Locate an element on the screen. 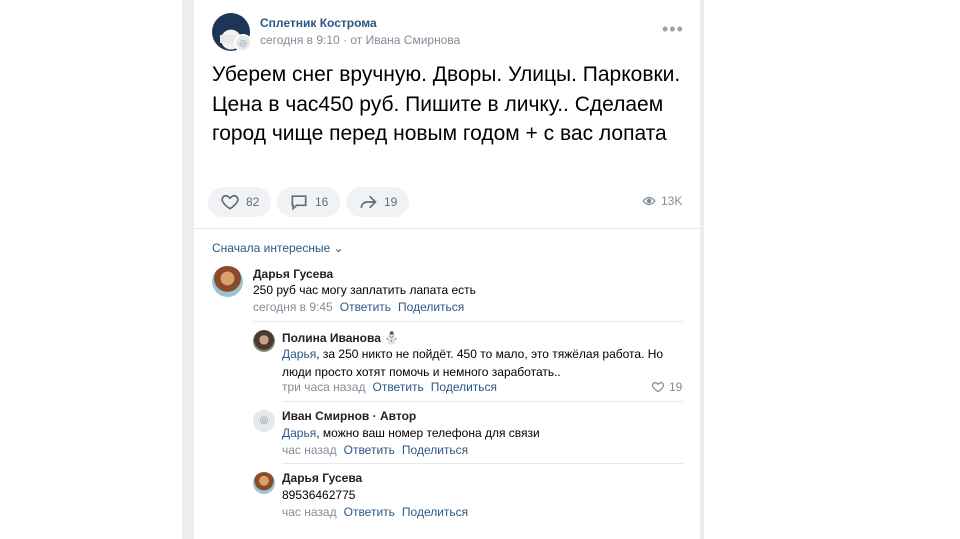  comment-text: 250 руб час могу заплатить лапата есть is located at coordinates (364, 290).